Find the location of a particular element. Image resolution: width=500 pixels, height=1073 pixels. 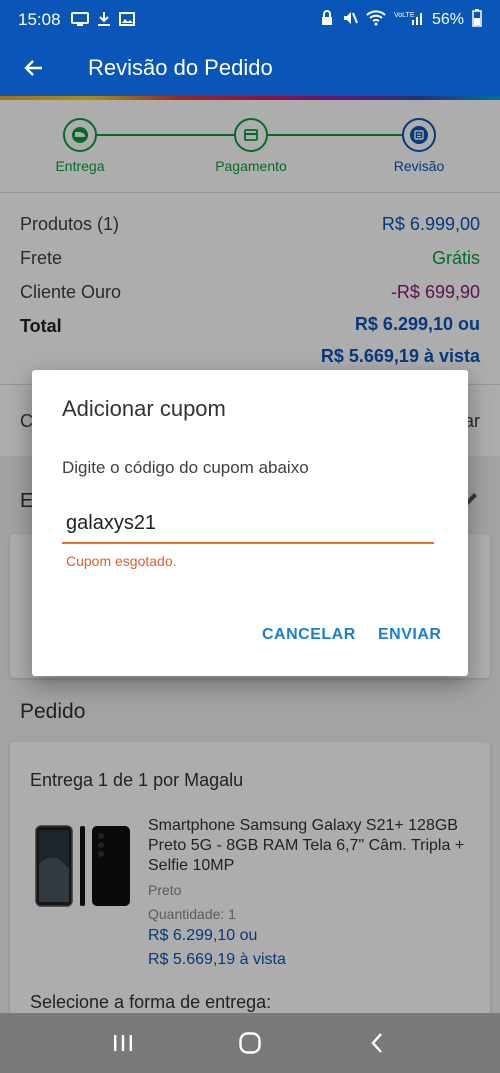

mute-icon is located at coordinates (350, 20).